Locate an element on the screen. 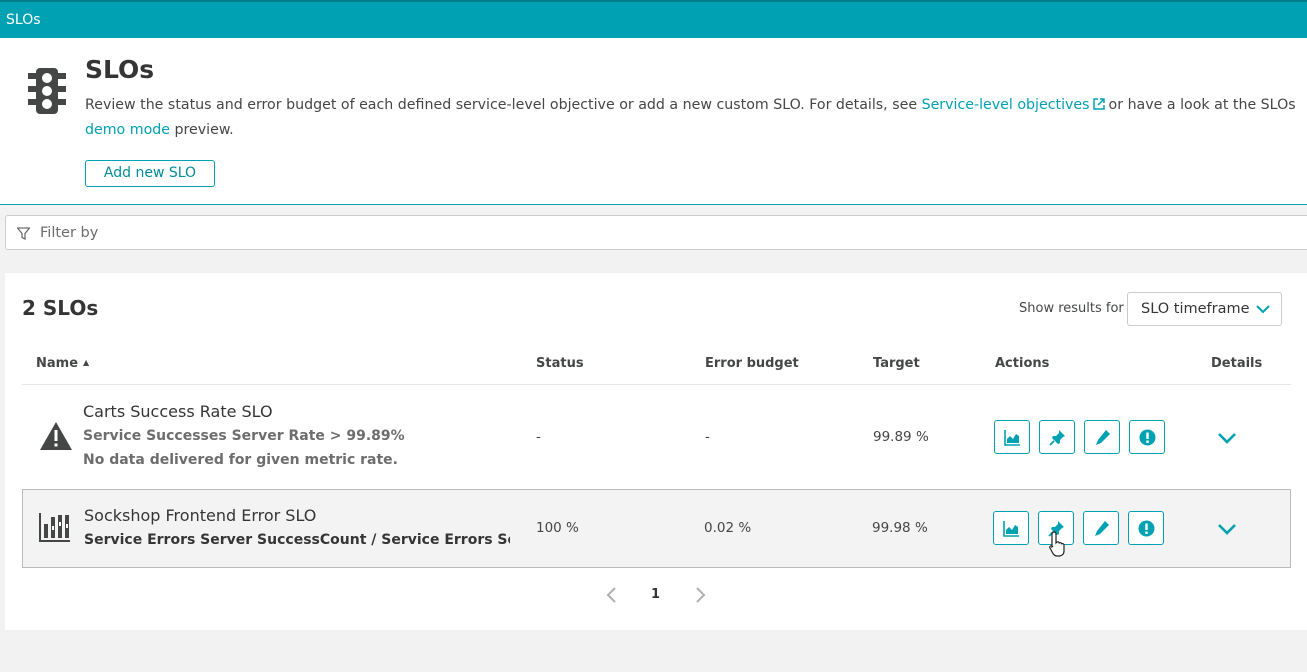 This screenshot has width=1307, height=672. filter-icon is located at coordinates (23, 233).